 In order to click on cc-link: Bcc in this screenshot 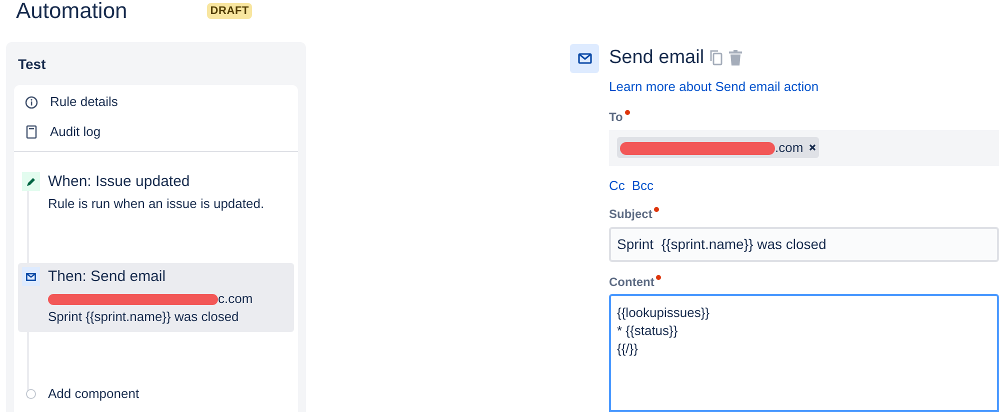, I will do `click(643, 185)`.